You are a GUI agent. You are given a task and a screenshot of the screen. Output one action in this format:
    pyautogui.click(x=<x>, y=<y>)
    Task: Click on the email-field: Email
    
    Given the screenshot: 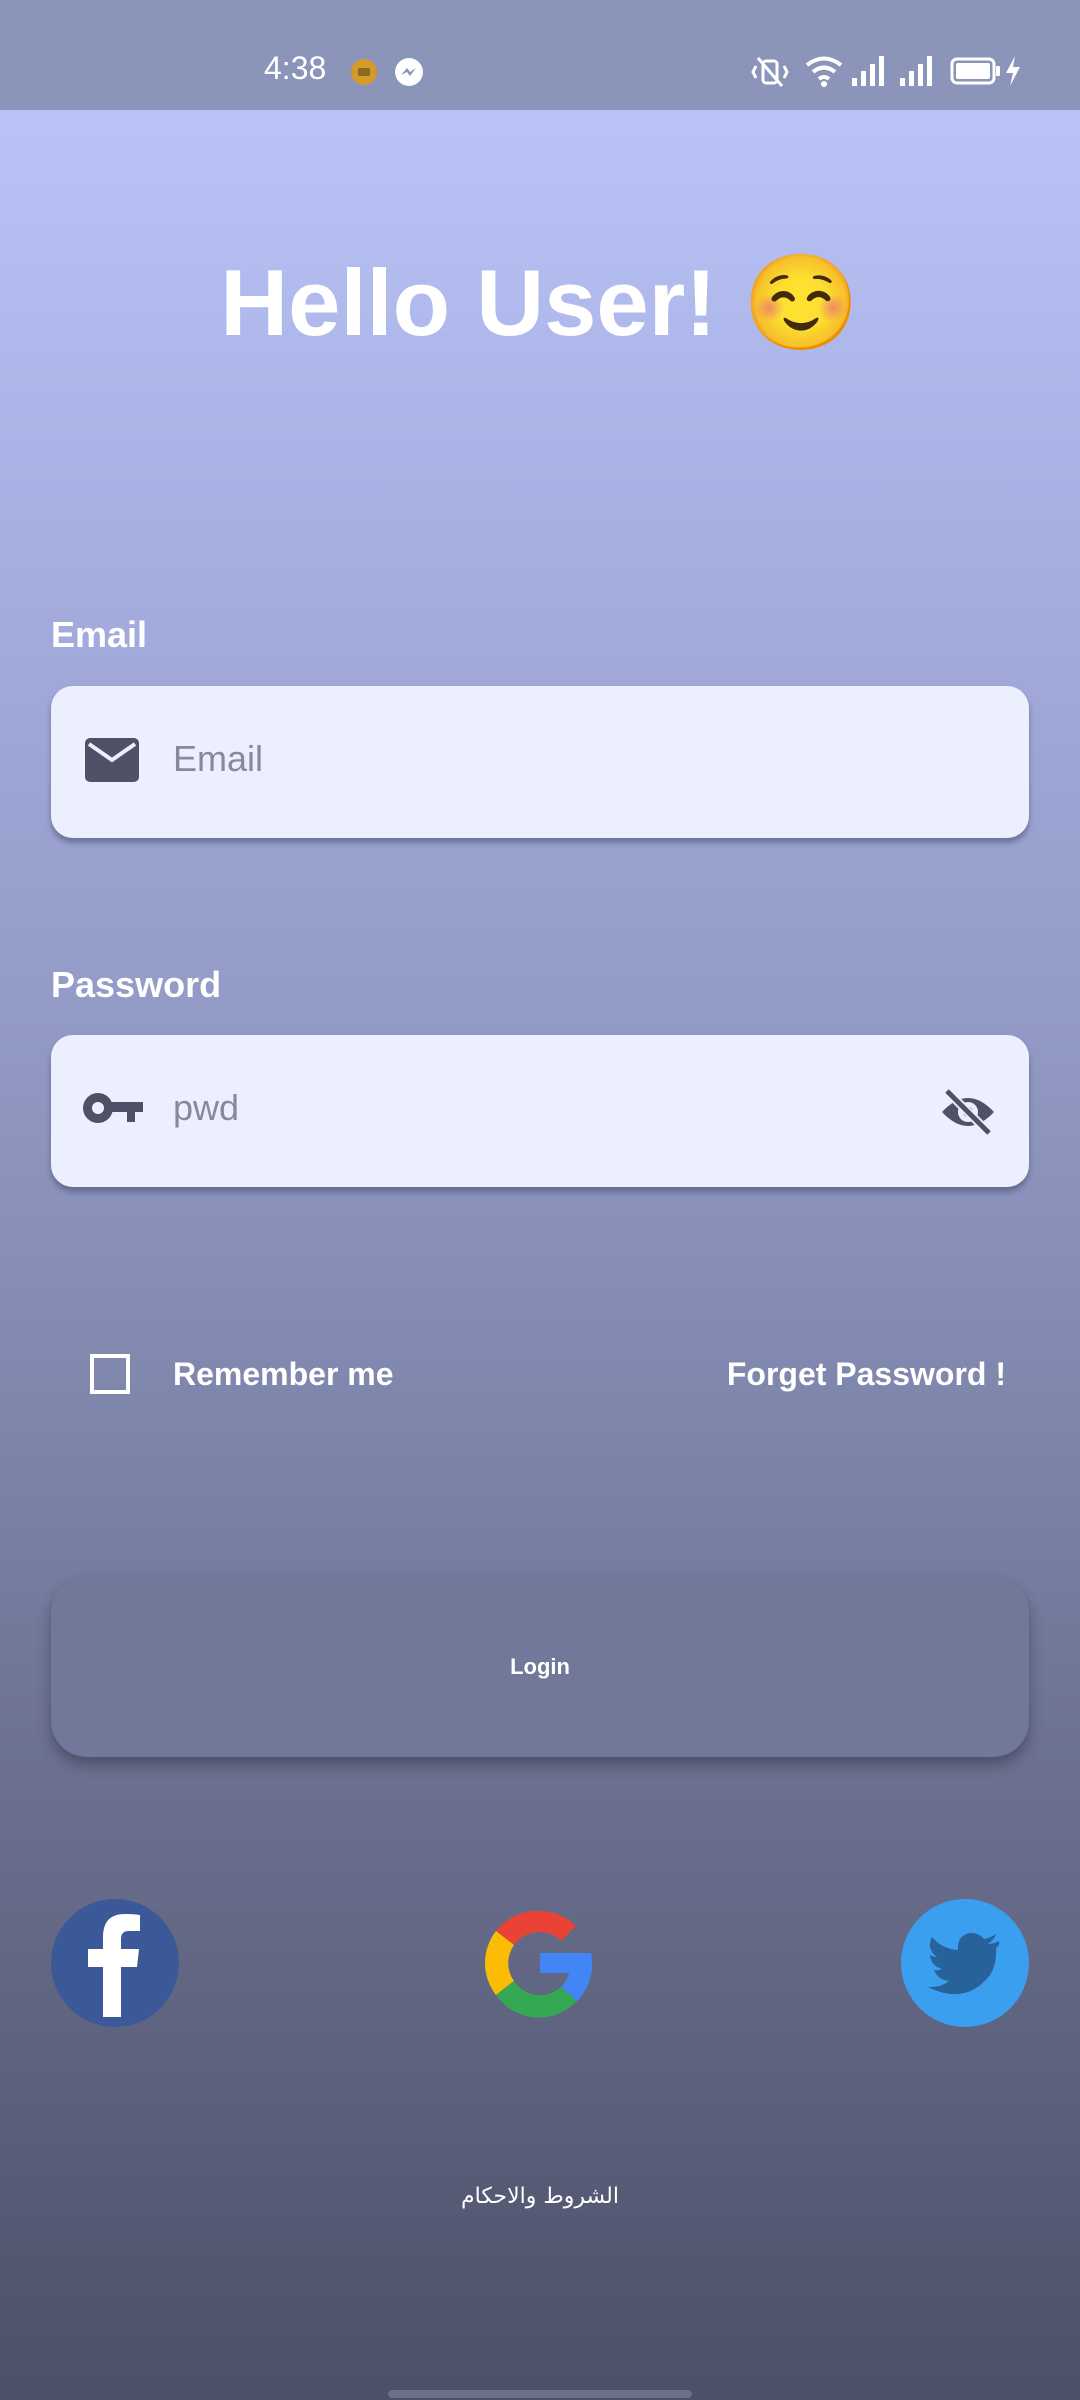 What is the action you would take?
    pyautogui.click(x=540, y=762)
    